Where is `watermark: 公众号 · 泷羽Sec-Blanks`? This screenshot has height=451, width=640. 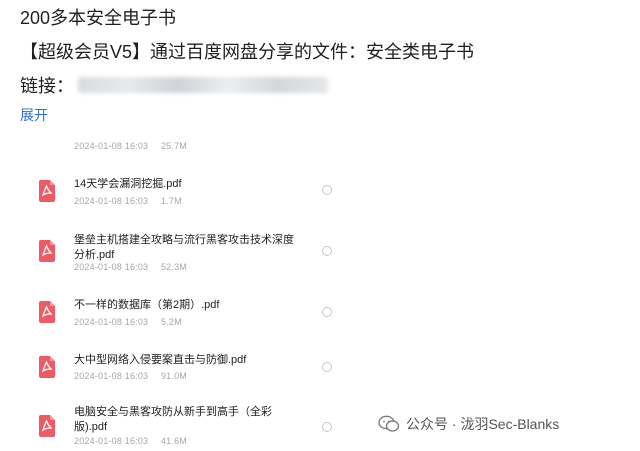 watermark: 公众号 · 泷羽Sec-Blanks is located at coordinates (468, 424).